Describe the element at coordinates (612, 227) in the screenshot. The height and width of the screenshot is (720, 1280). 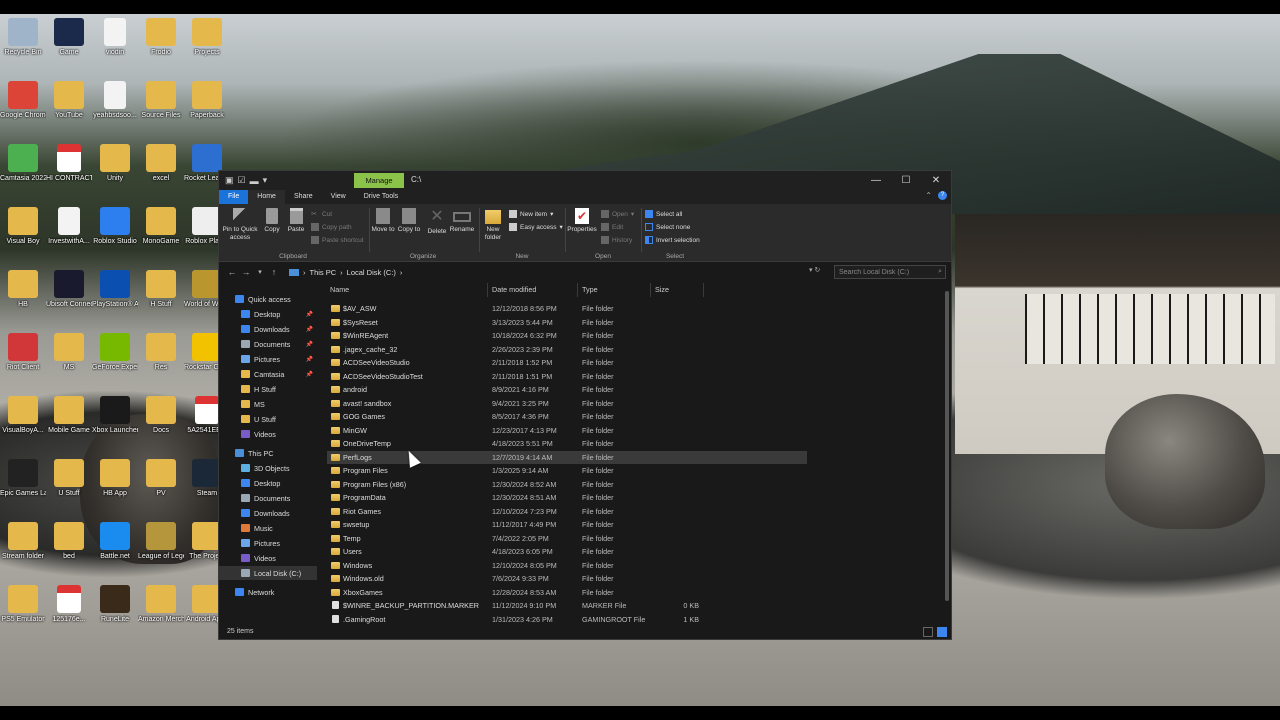
I see `edit-button: Edit` at that location.